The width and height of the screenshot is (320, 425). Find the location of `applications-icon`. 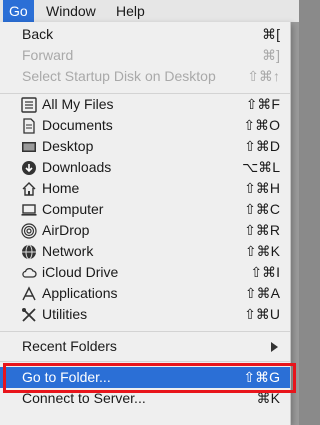

applications-icon is located at coordinates (29, 293).